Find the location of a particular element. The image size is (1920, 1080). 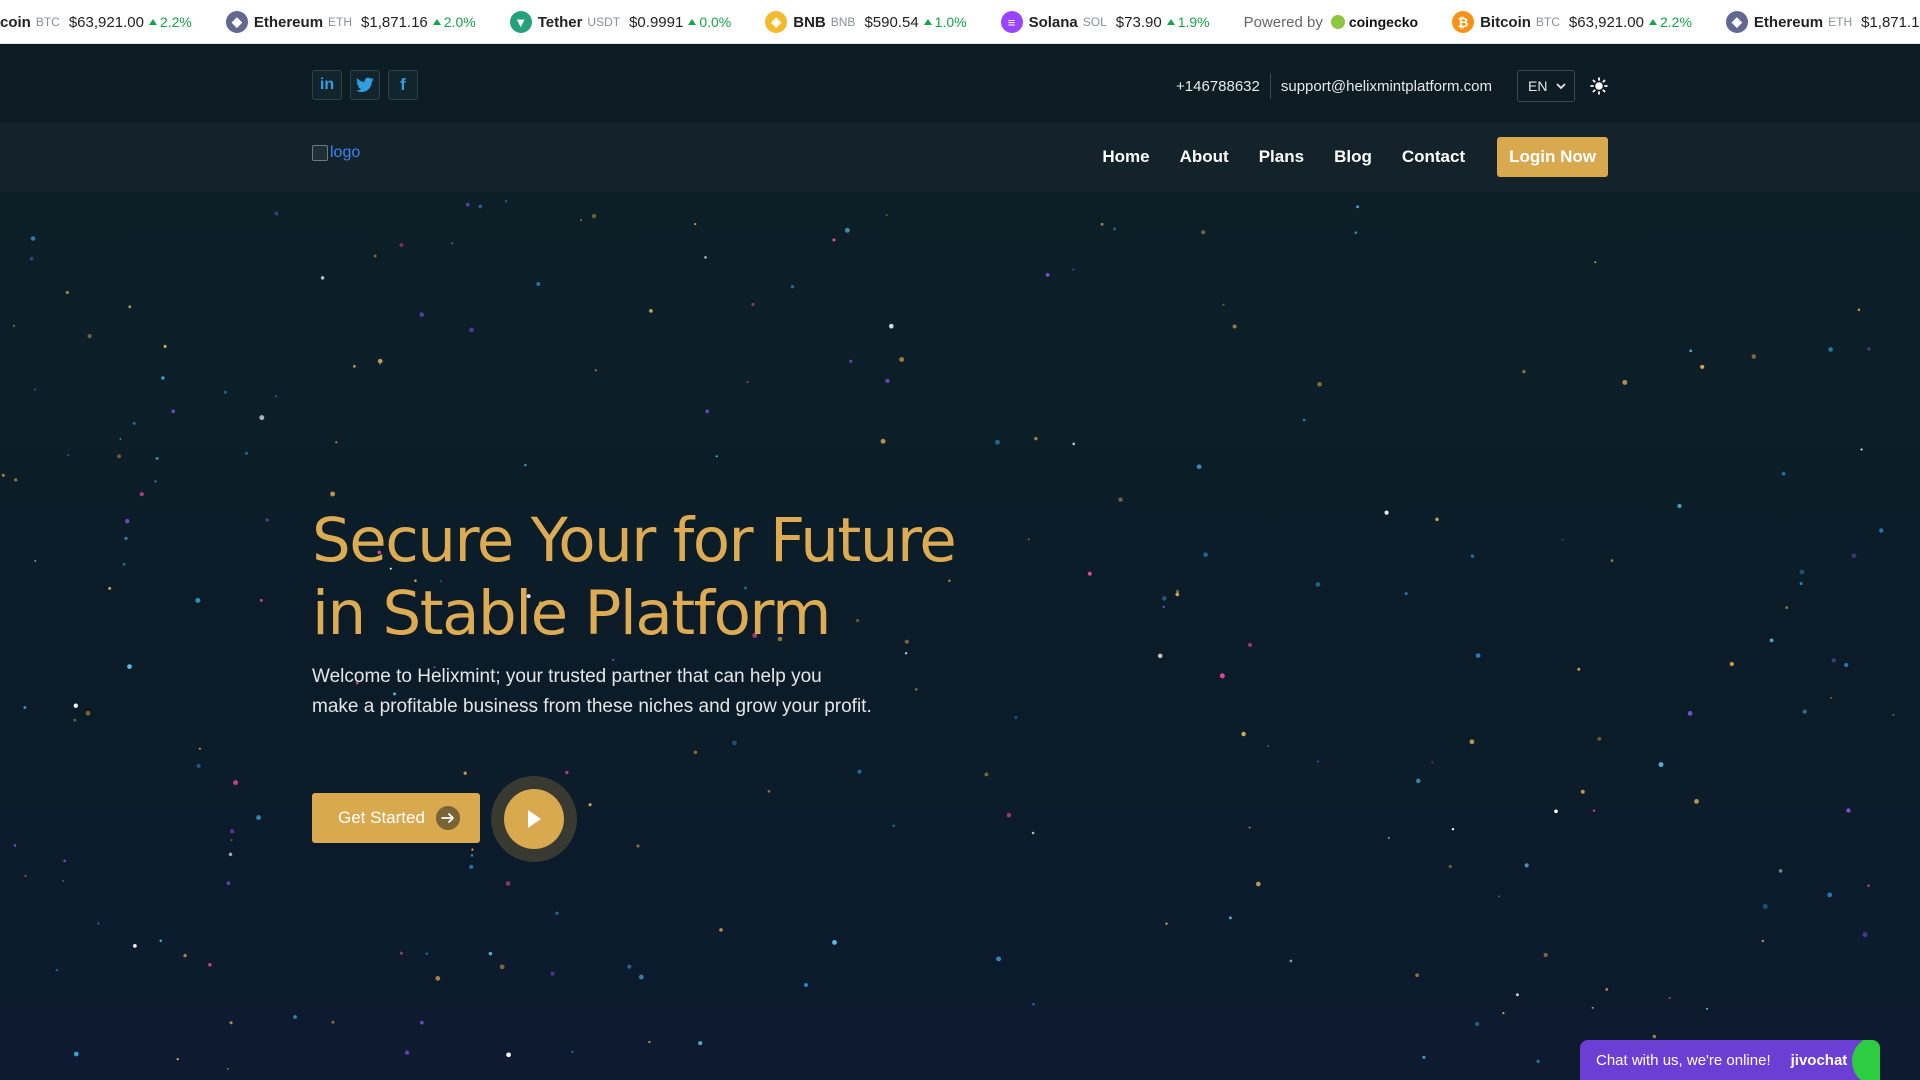

nav-contact: Contact is located at coordinates (1433, 157).